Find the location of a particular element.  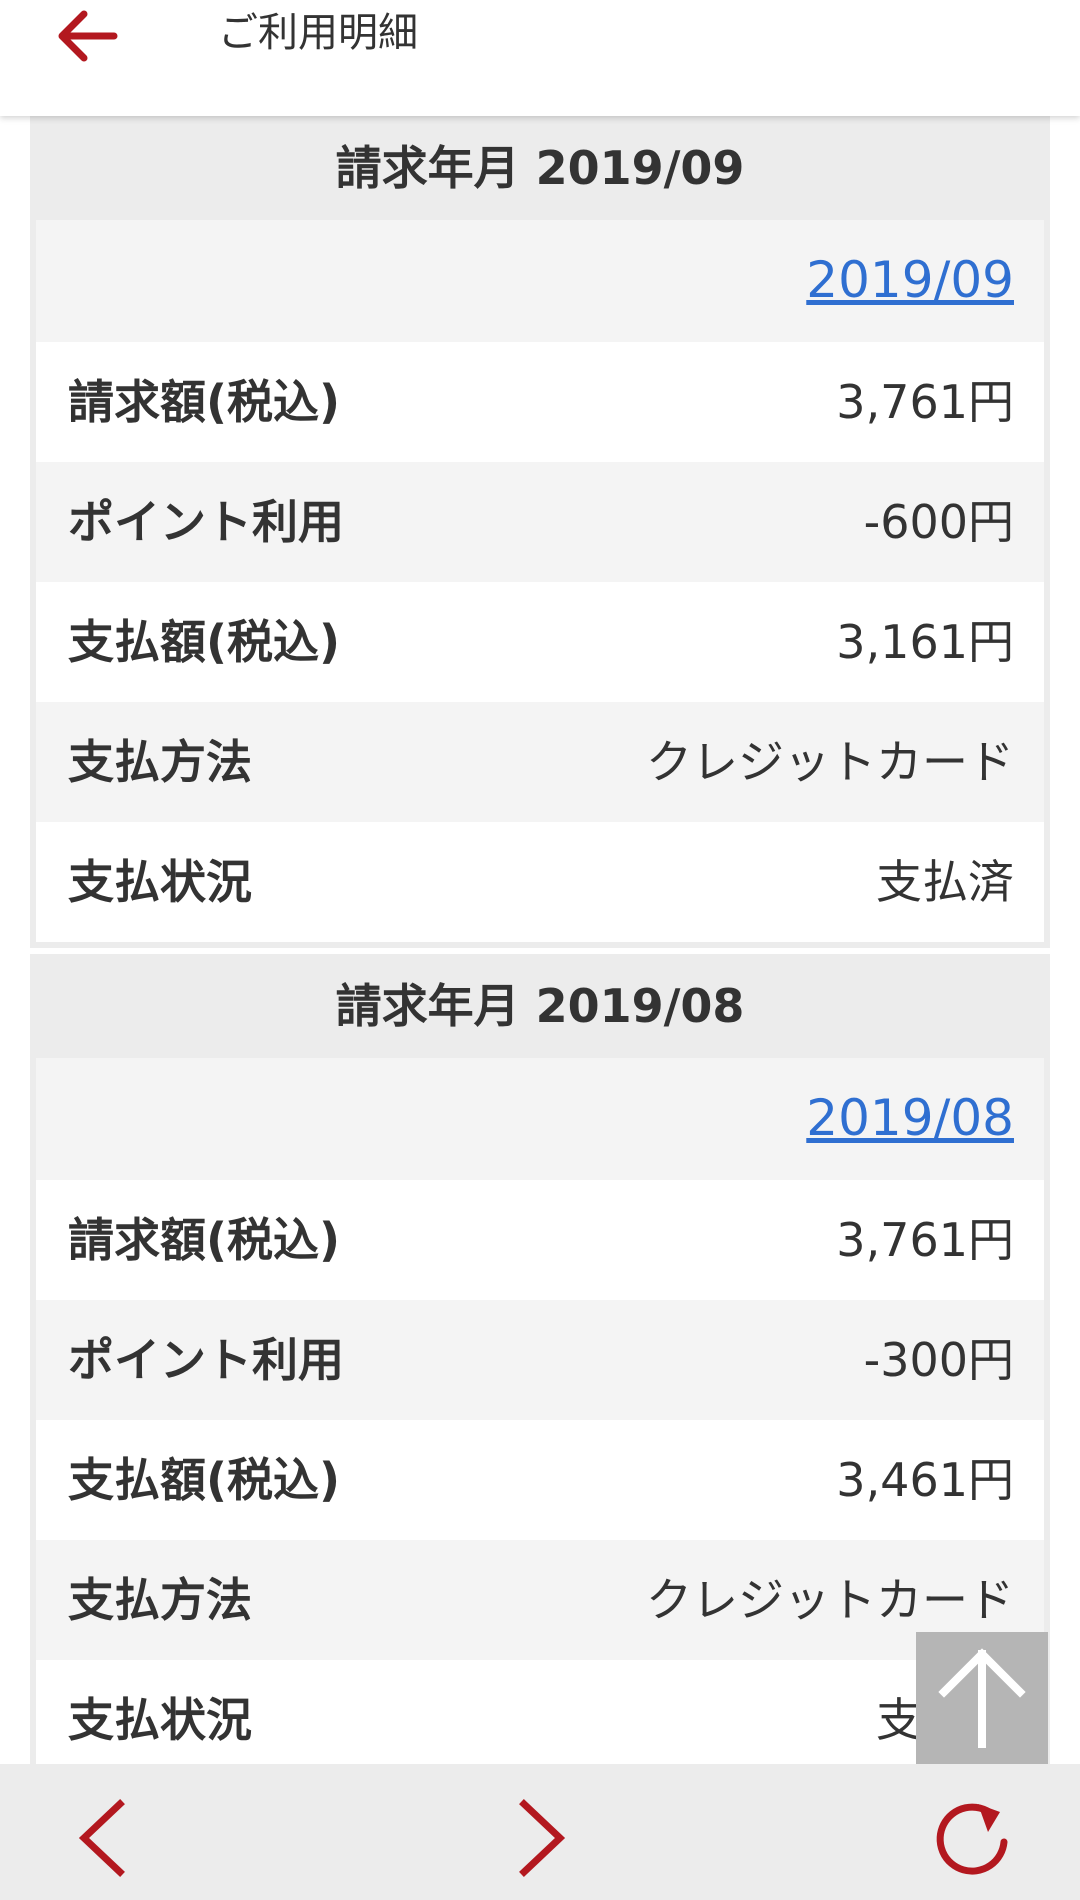

back-button is located at coordinates (88, 36).